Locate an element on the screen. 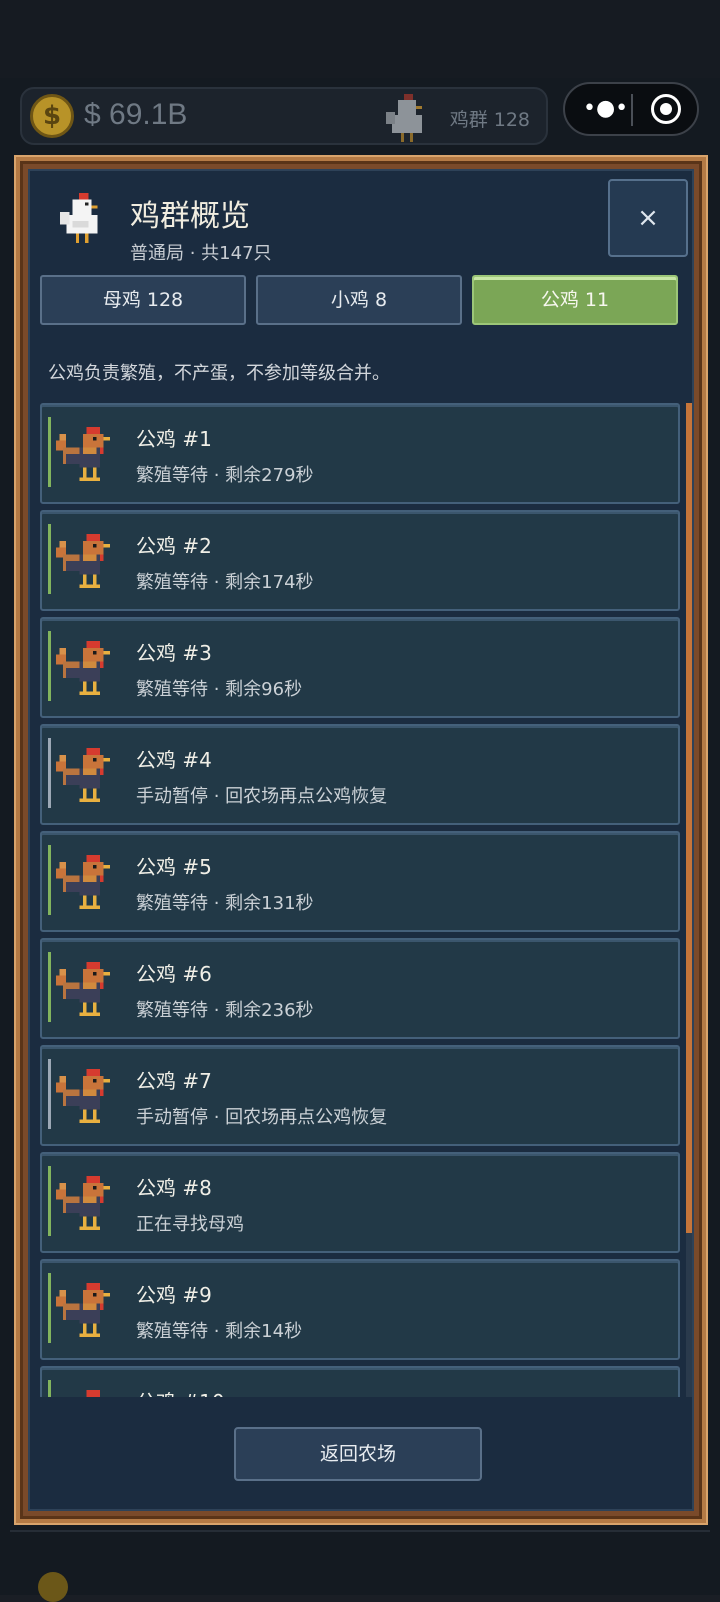 Image resolution: width=720 pixels, height=1602 pixels. bottom-bar is located at coordinates (360, 1560).